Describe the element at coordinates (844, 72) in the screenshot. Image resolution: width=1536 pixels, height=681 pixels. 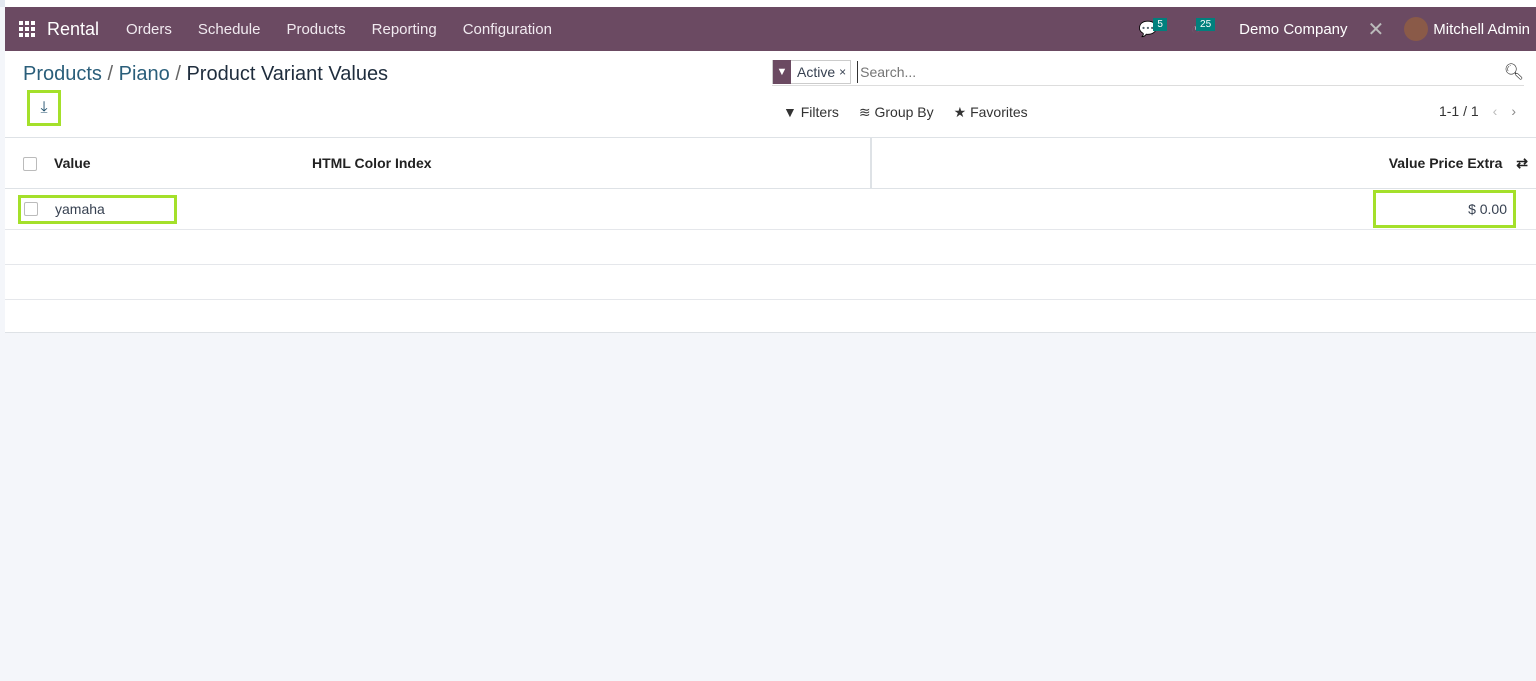
I see `remove-facet-icon: ×` at that location.